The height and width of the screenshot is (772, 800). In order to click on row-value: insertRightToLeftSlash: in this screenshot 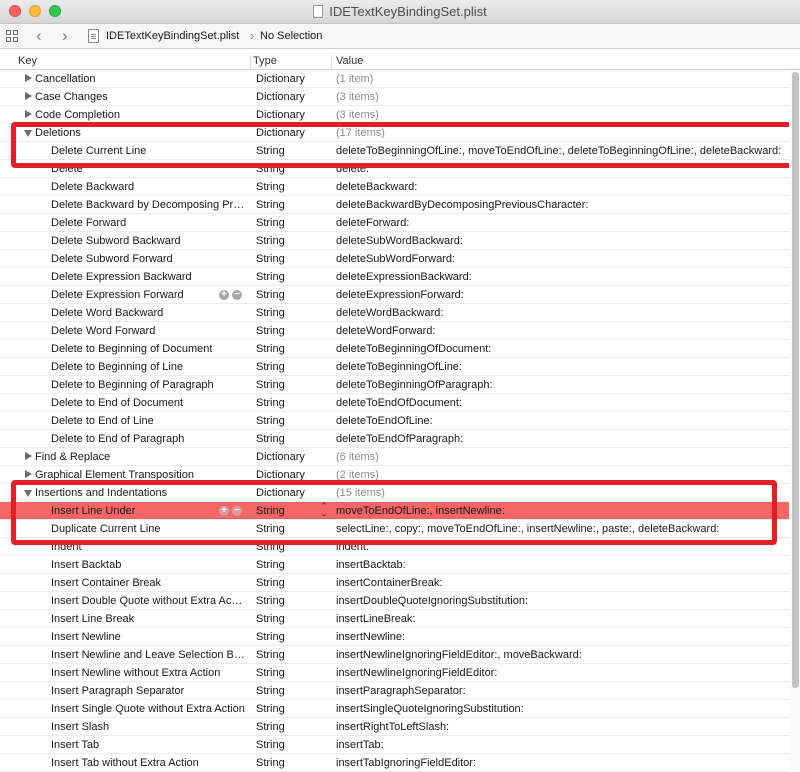, I will do `click(392, 727)`.